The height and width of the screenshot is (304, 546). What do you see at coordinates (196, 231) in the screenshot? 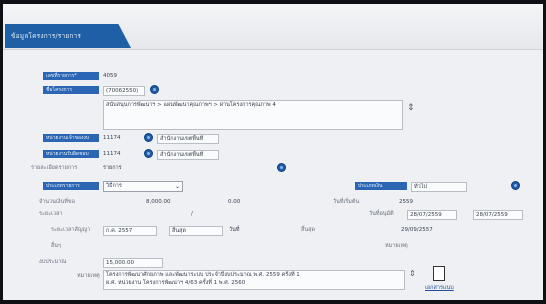
I see `contract-field-2: สิ้นสุด` at bounding box center [196, 231].